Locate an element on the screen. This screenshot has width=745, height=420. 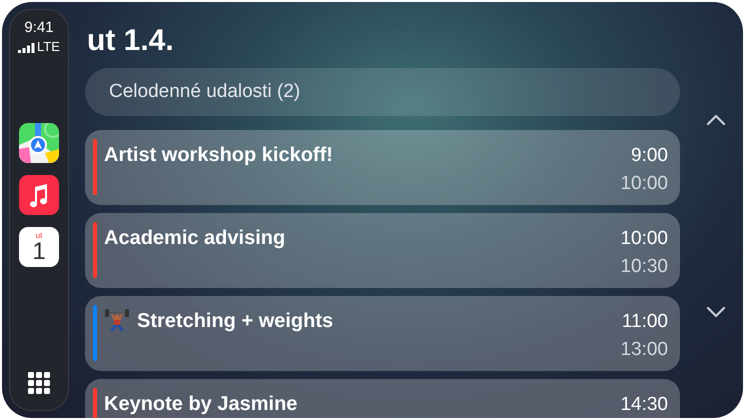
scroll-up-icon is located at coordinates (716, 120).